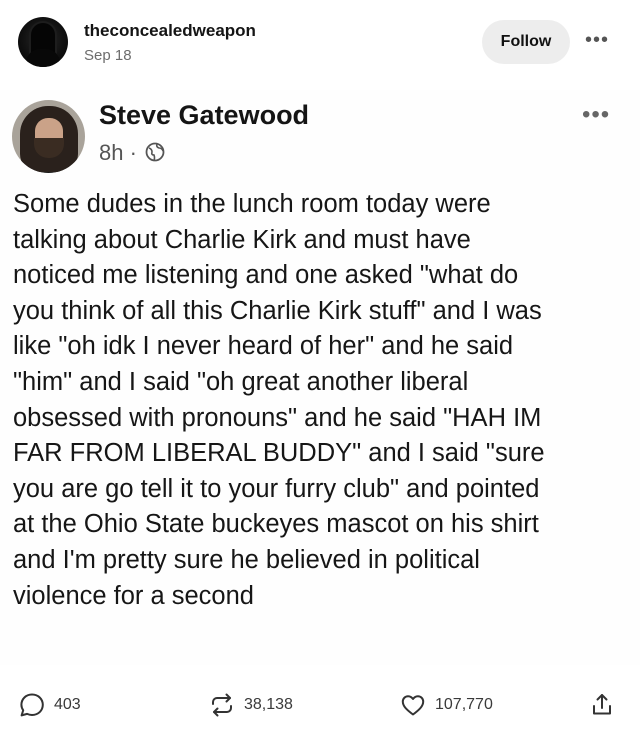  I want to click on embedded-author-avatar, so click(48, 136).